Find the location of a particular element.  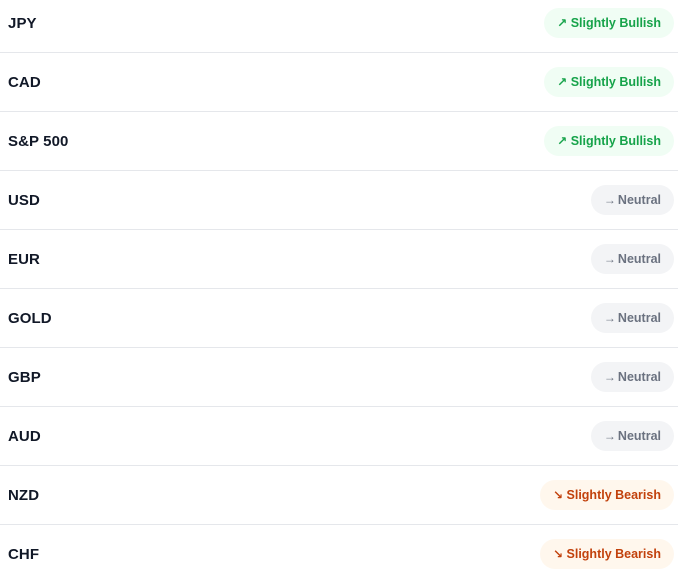

list-item: CHF ↘ Slightly Bearish is located at coordinates (339, 554).